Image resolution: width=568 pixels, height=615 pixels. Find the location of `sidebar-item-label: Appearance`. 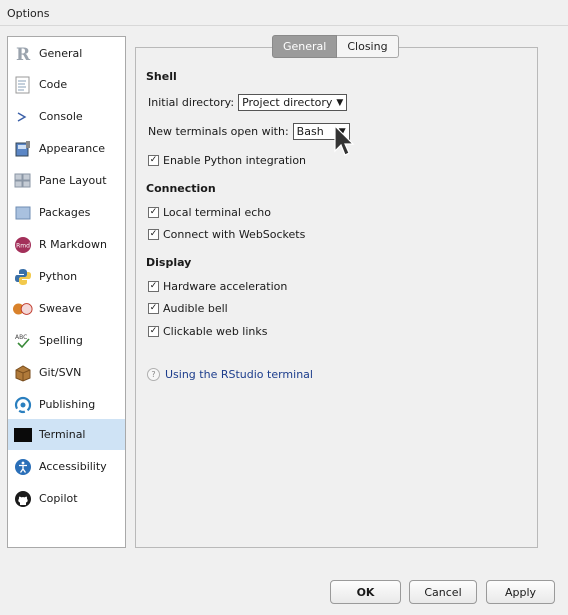

sidebar-item-label: Appearance is located at coordinates (72, 148).